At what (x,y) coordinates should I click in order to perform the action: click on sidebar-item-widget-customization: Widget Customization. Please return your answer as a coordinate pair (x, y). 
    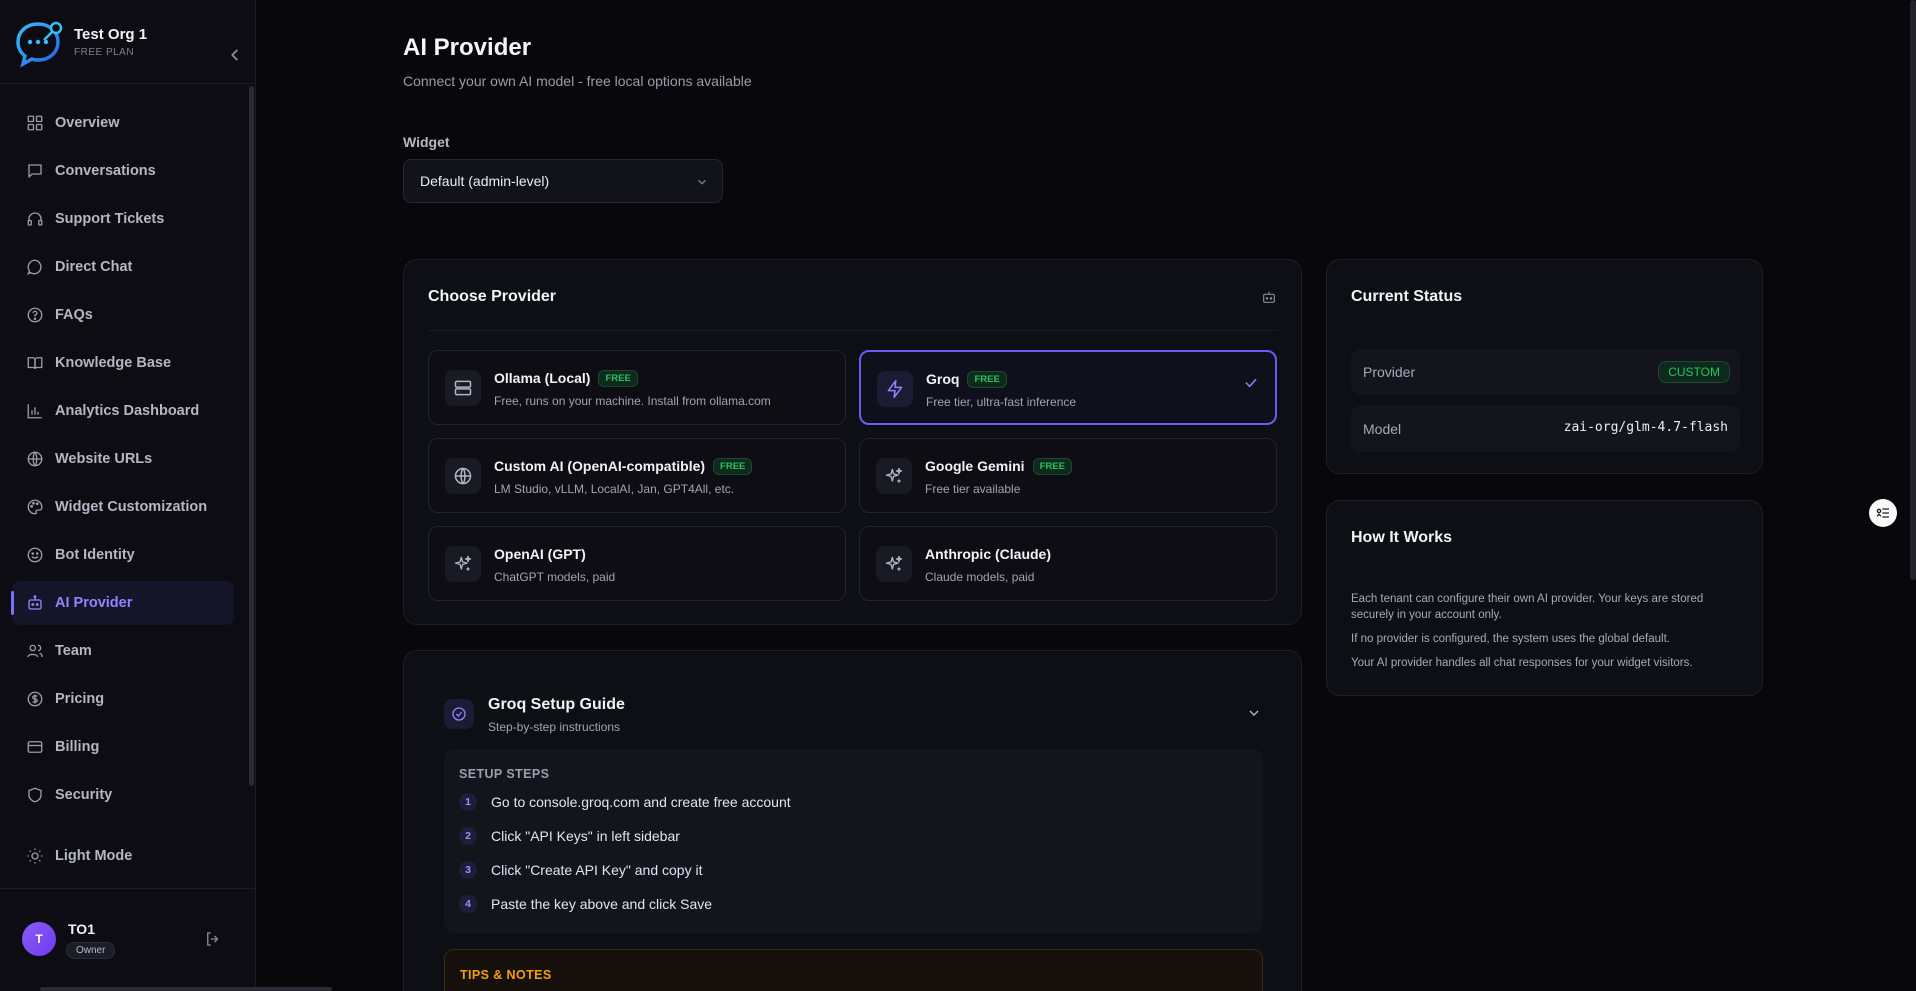
    Looking at the image, I should click on (123, 507).